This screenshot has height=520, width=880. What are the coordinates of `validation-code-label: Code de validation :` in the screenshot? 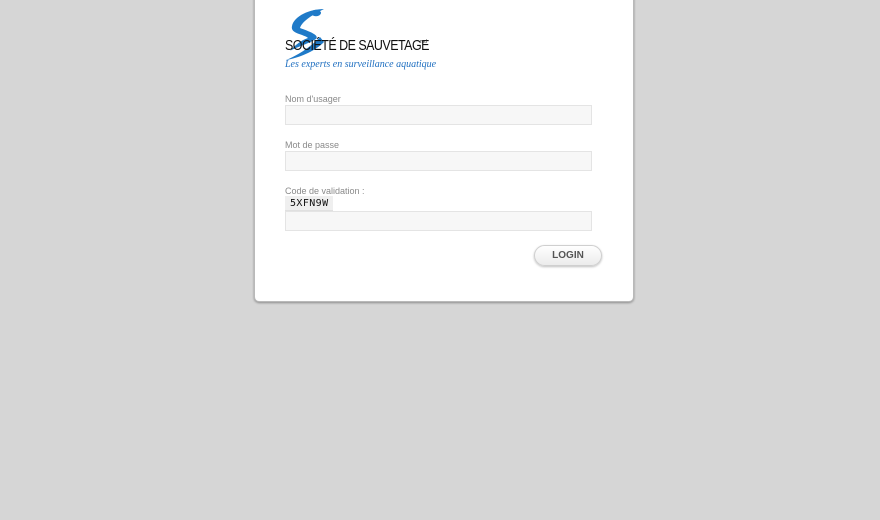 It's located at (325, 191).